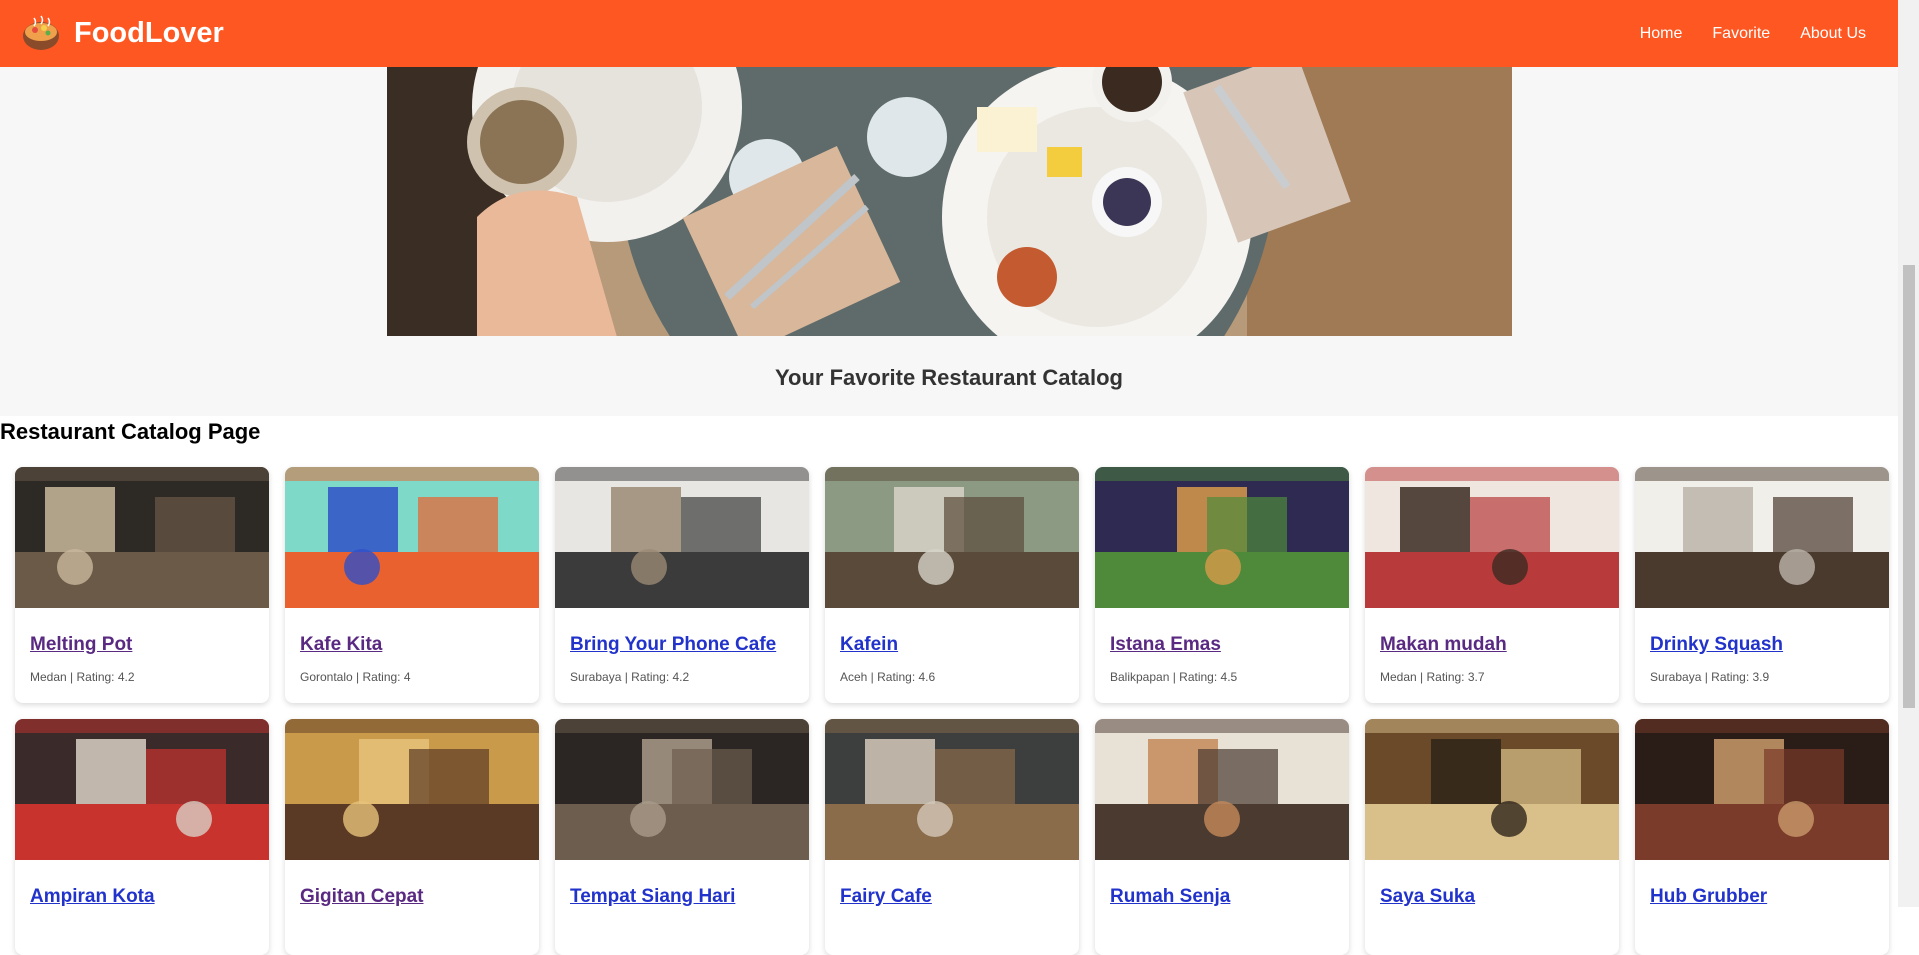  I want to click on restaurant-title-link: Ampiran Kota, so click(92, 897).